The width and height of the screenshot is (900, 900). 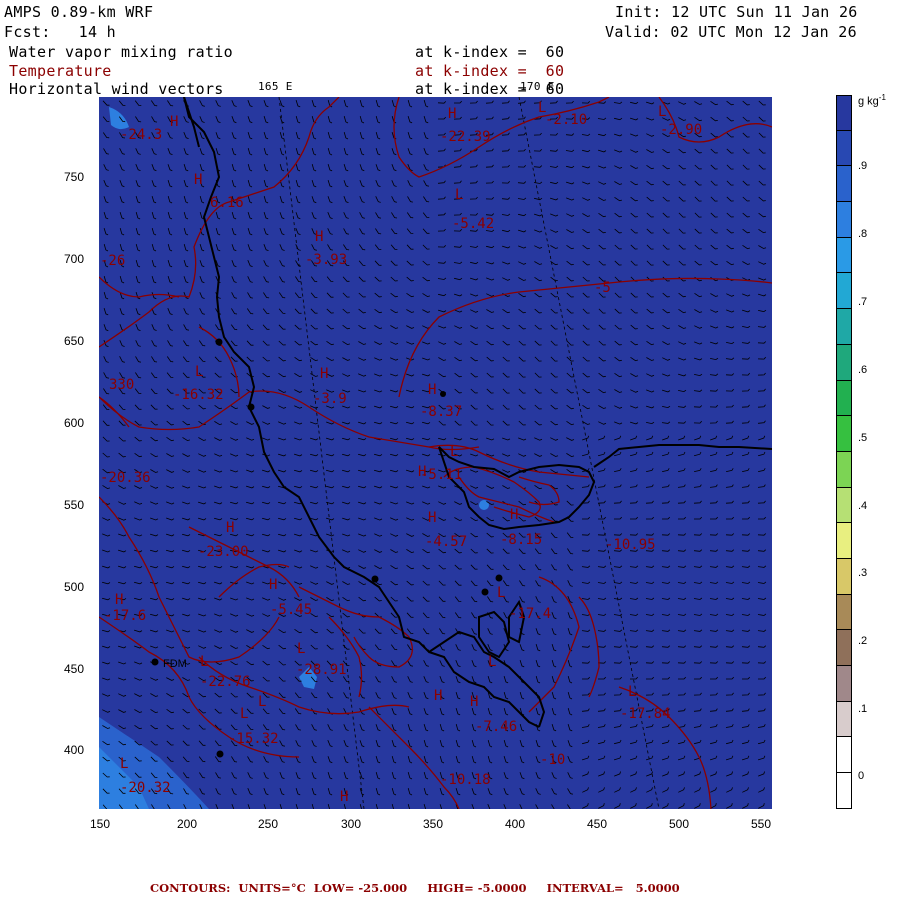 What do you see at coordinates (198, 395) in the screenshot?
I see `temperature-label: -16.32` at bounding box center [198, 395].